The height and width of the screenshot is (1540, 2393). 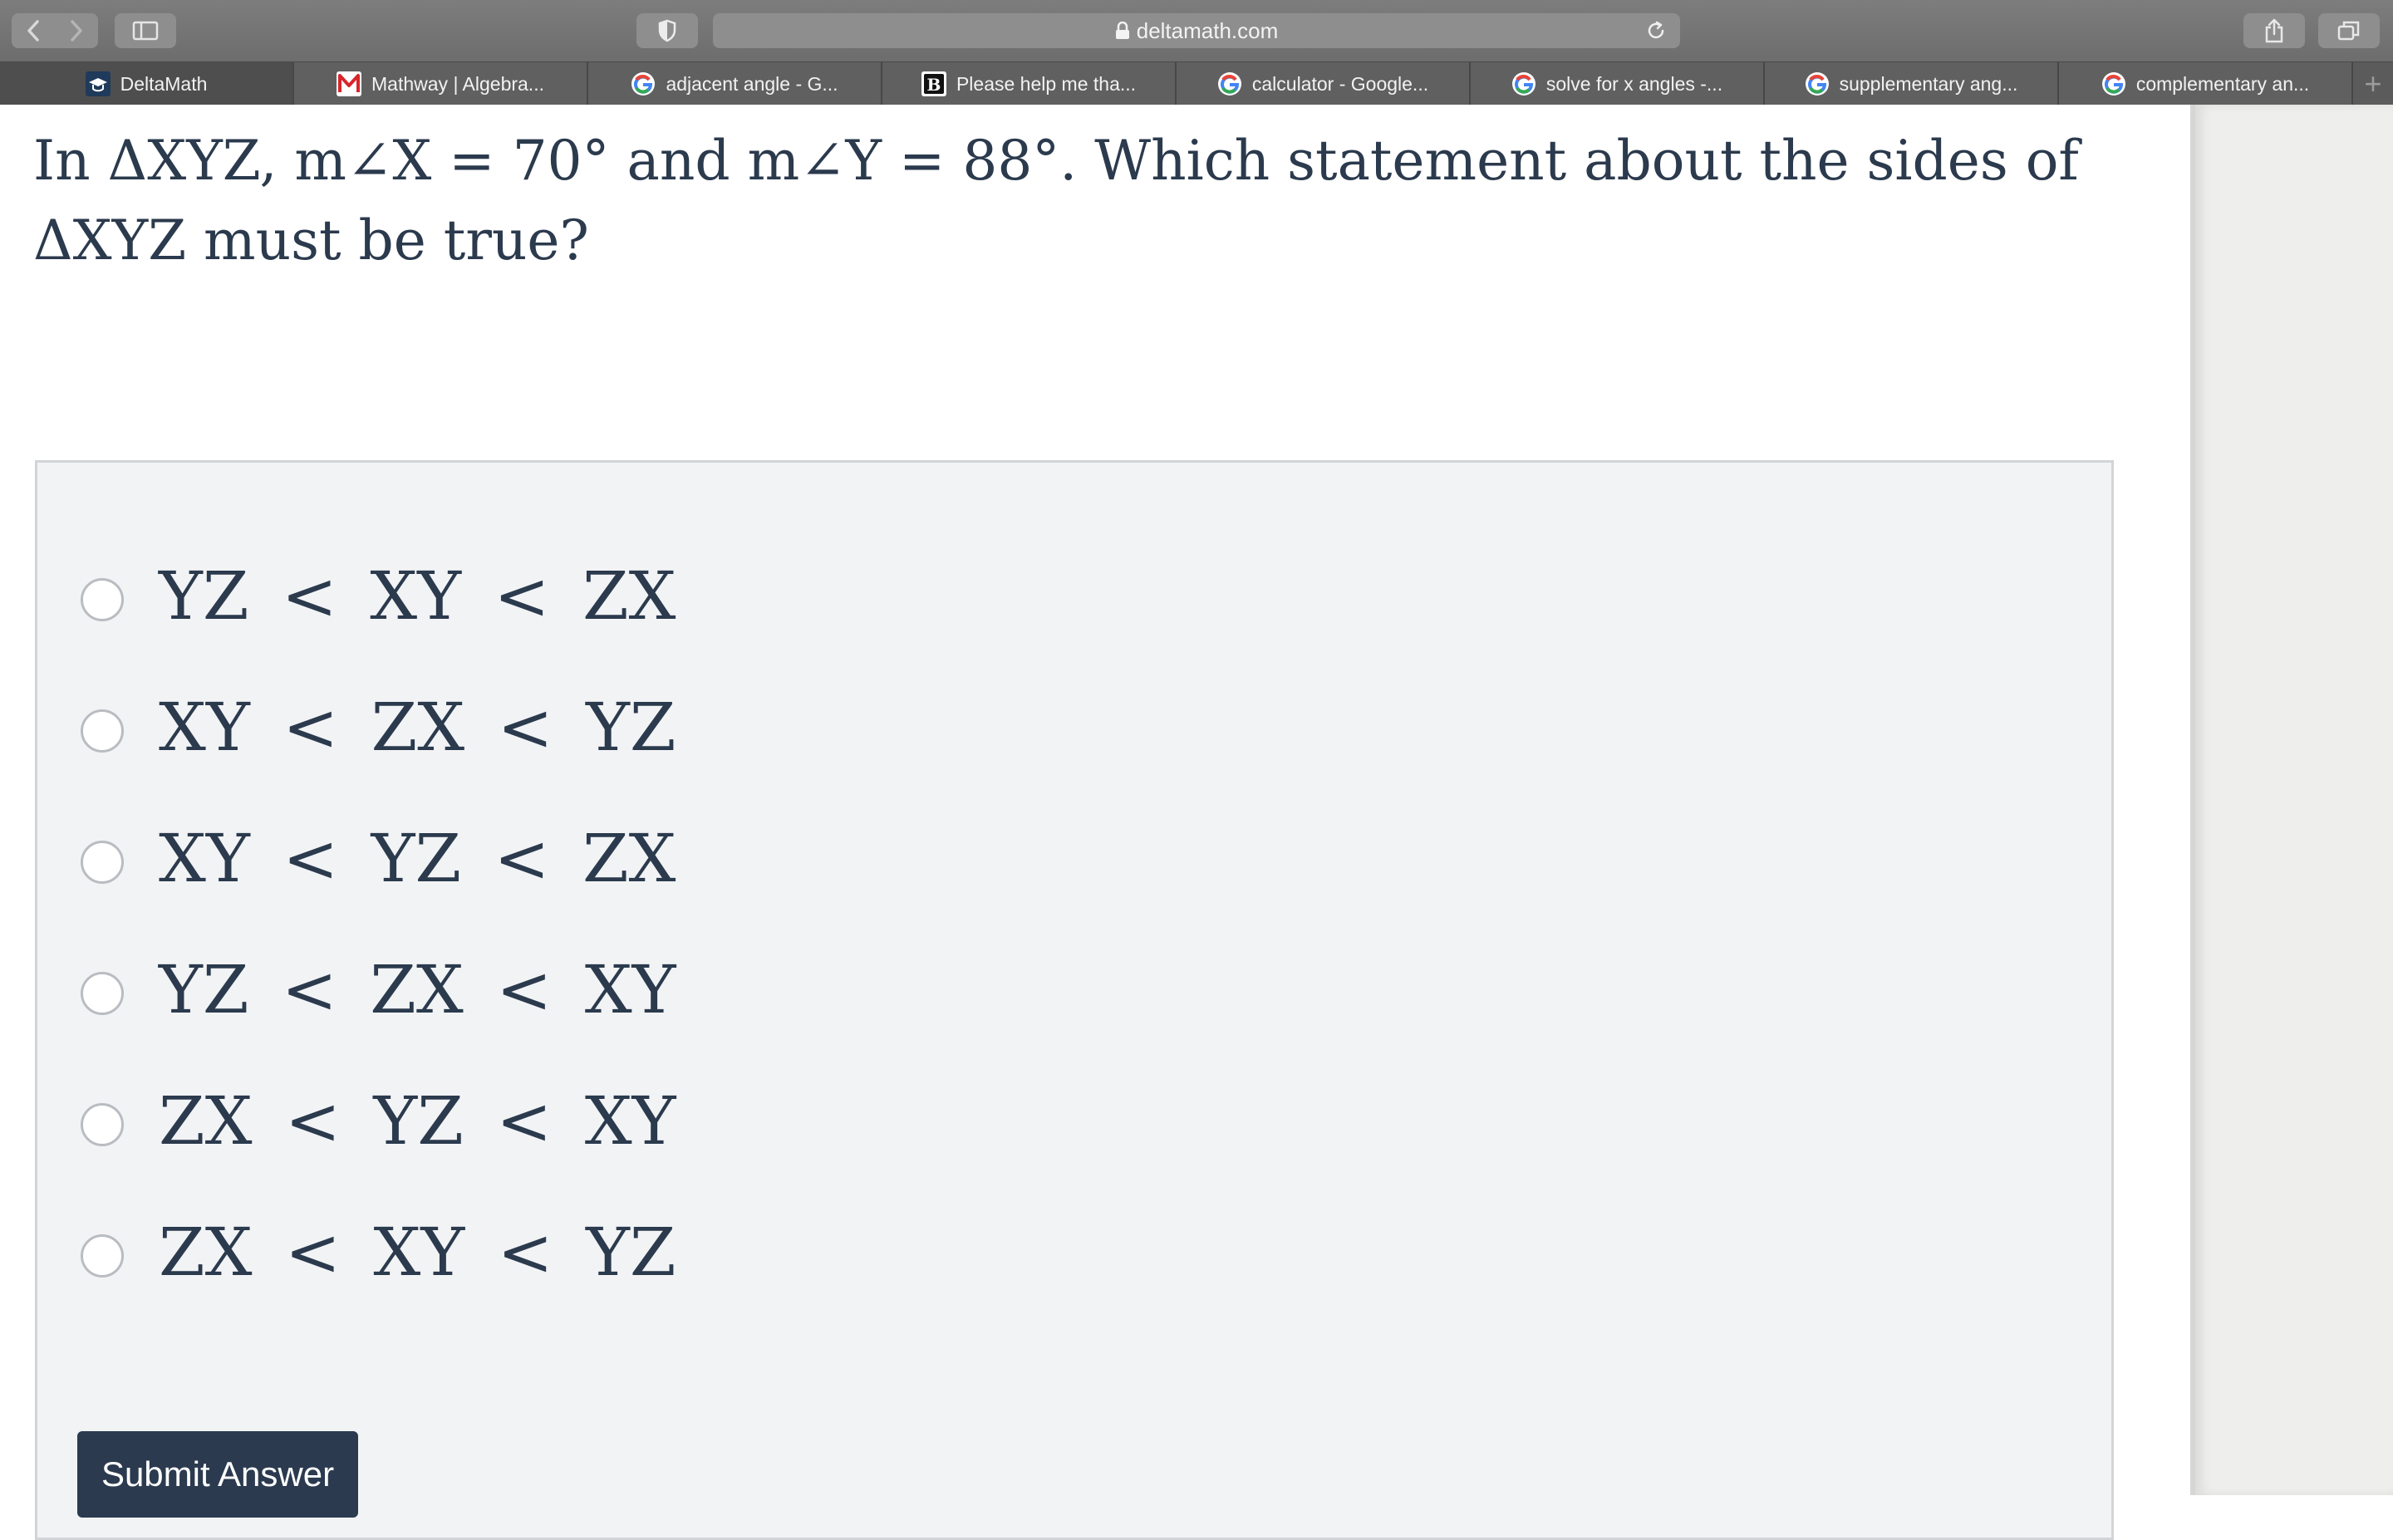 I want to click on sidebar-button, so click(x=145, y=30).